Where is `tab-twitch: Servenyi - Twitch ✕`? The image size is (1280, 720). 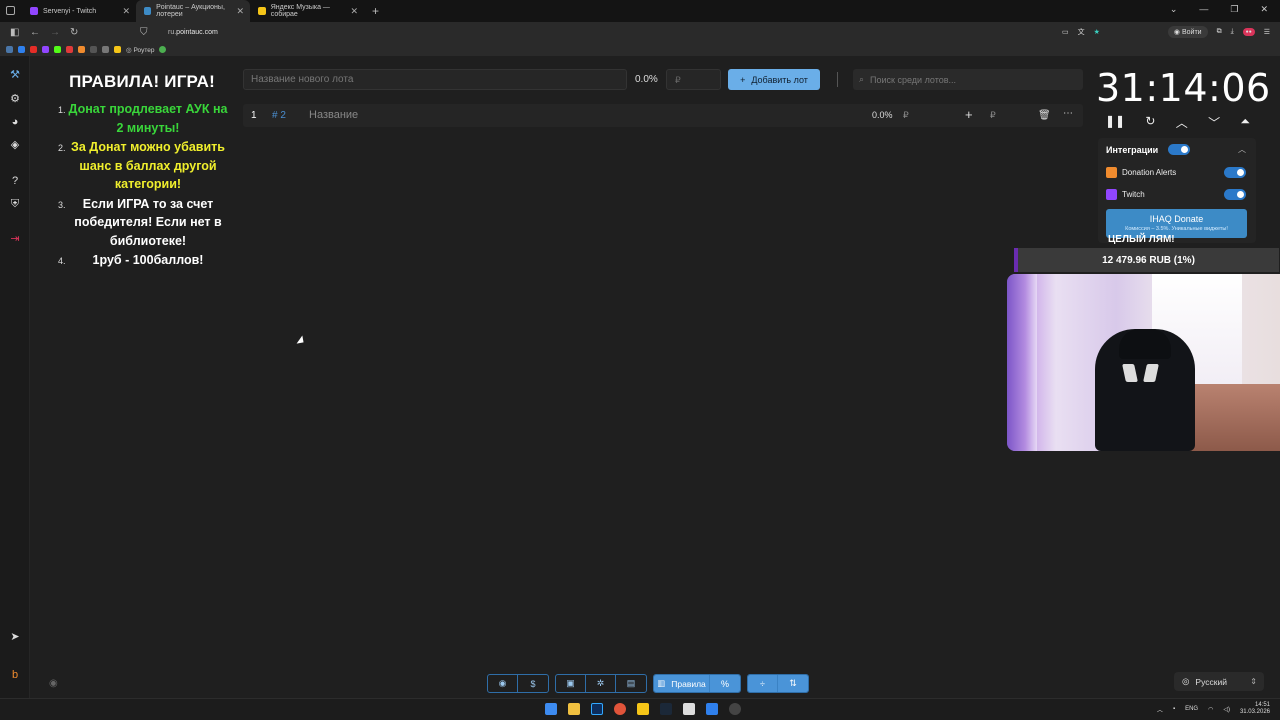 tab-twitch: Servenyi - Twitch ✕ is located at coordinates (79, 11).